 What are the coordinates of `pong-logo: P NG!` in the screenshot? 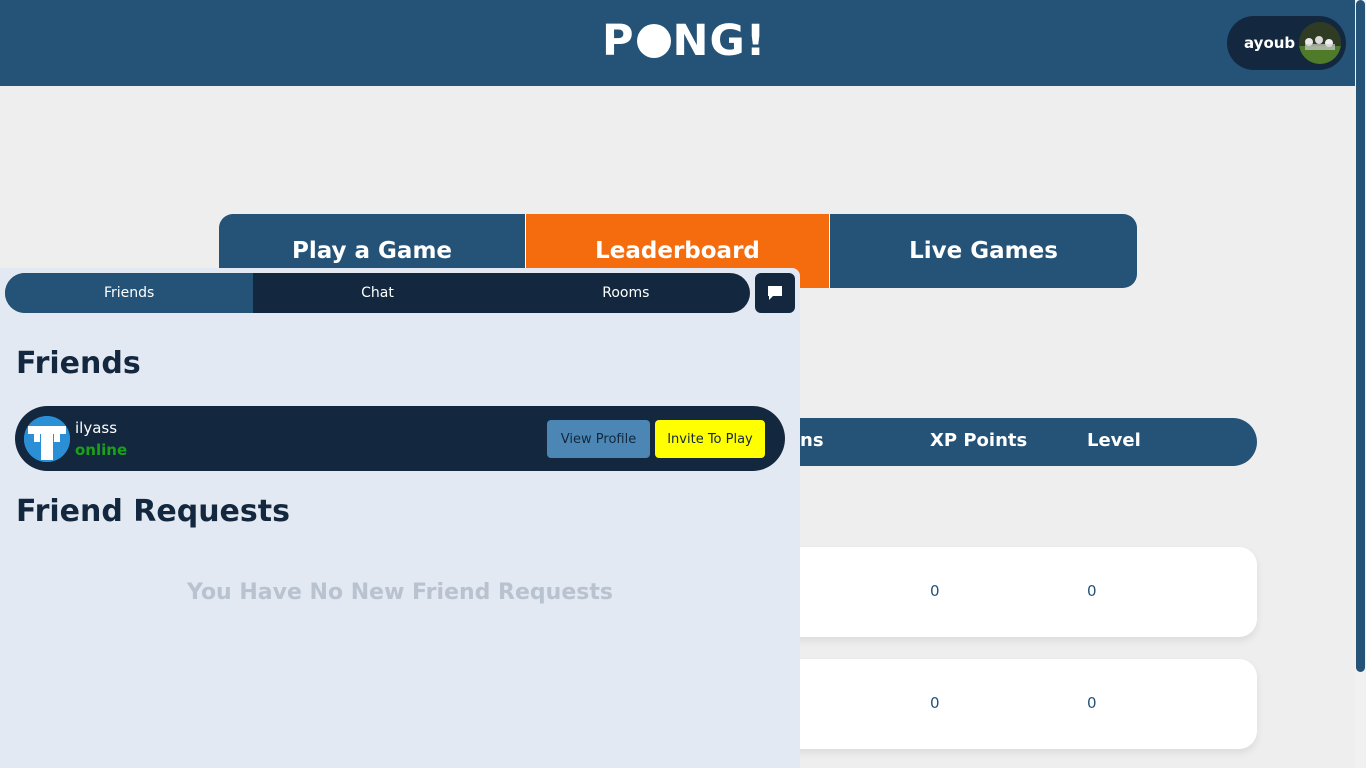 It's located at (684, 41).